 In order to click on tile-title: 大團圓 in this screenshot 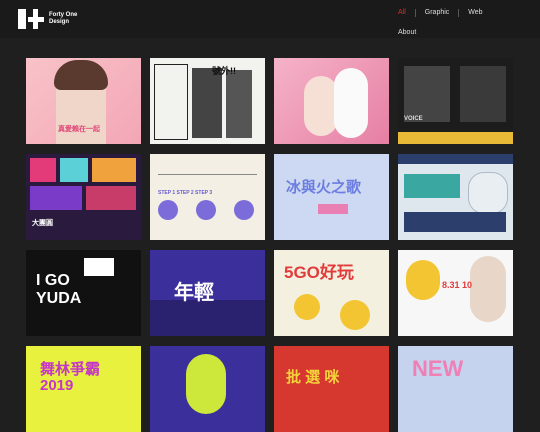, I will do `click(42, 223)`.